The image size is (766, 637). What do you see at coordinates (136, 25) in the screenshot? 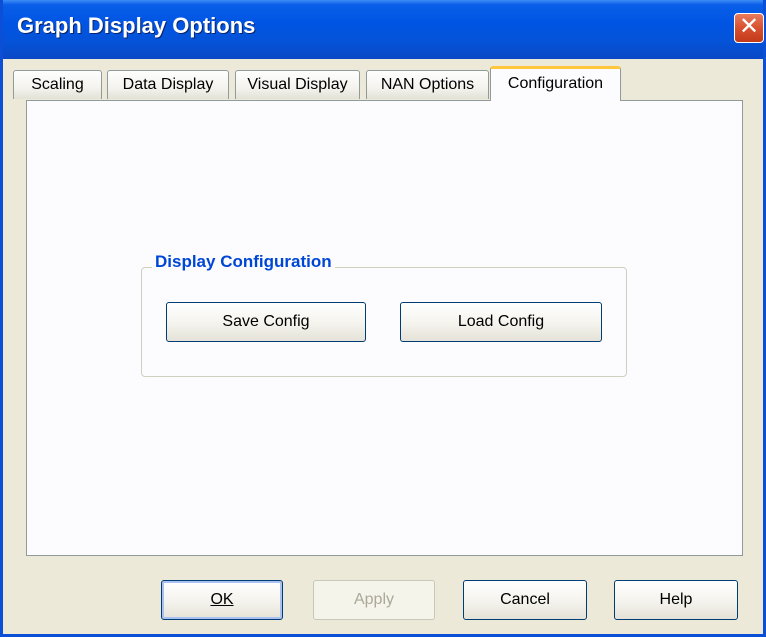
I see `window-title: Graph Display Options` at bounding box center [136, 25].